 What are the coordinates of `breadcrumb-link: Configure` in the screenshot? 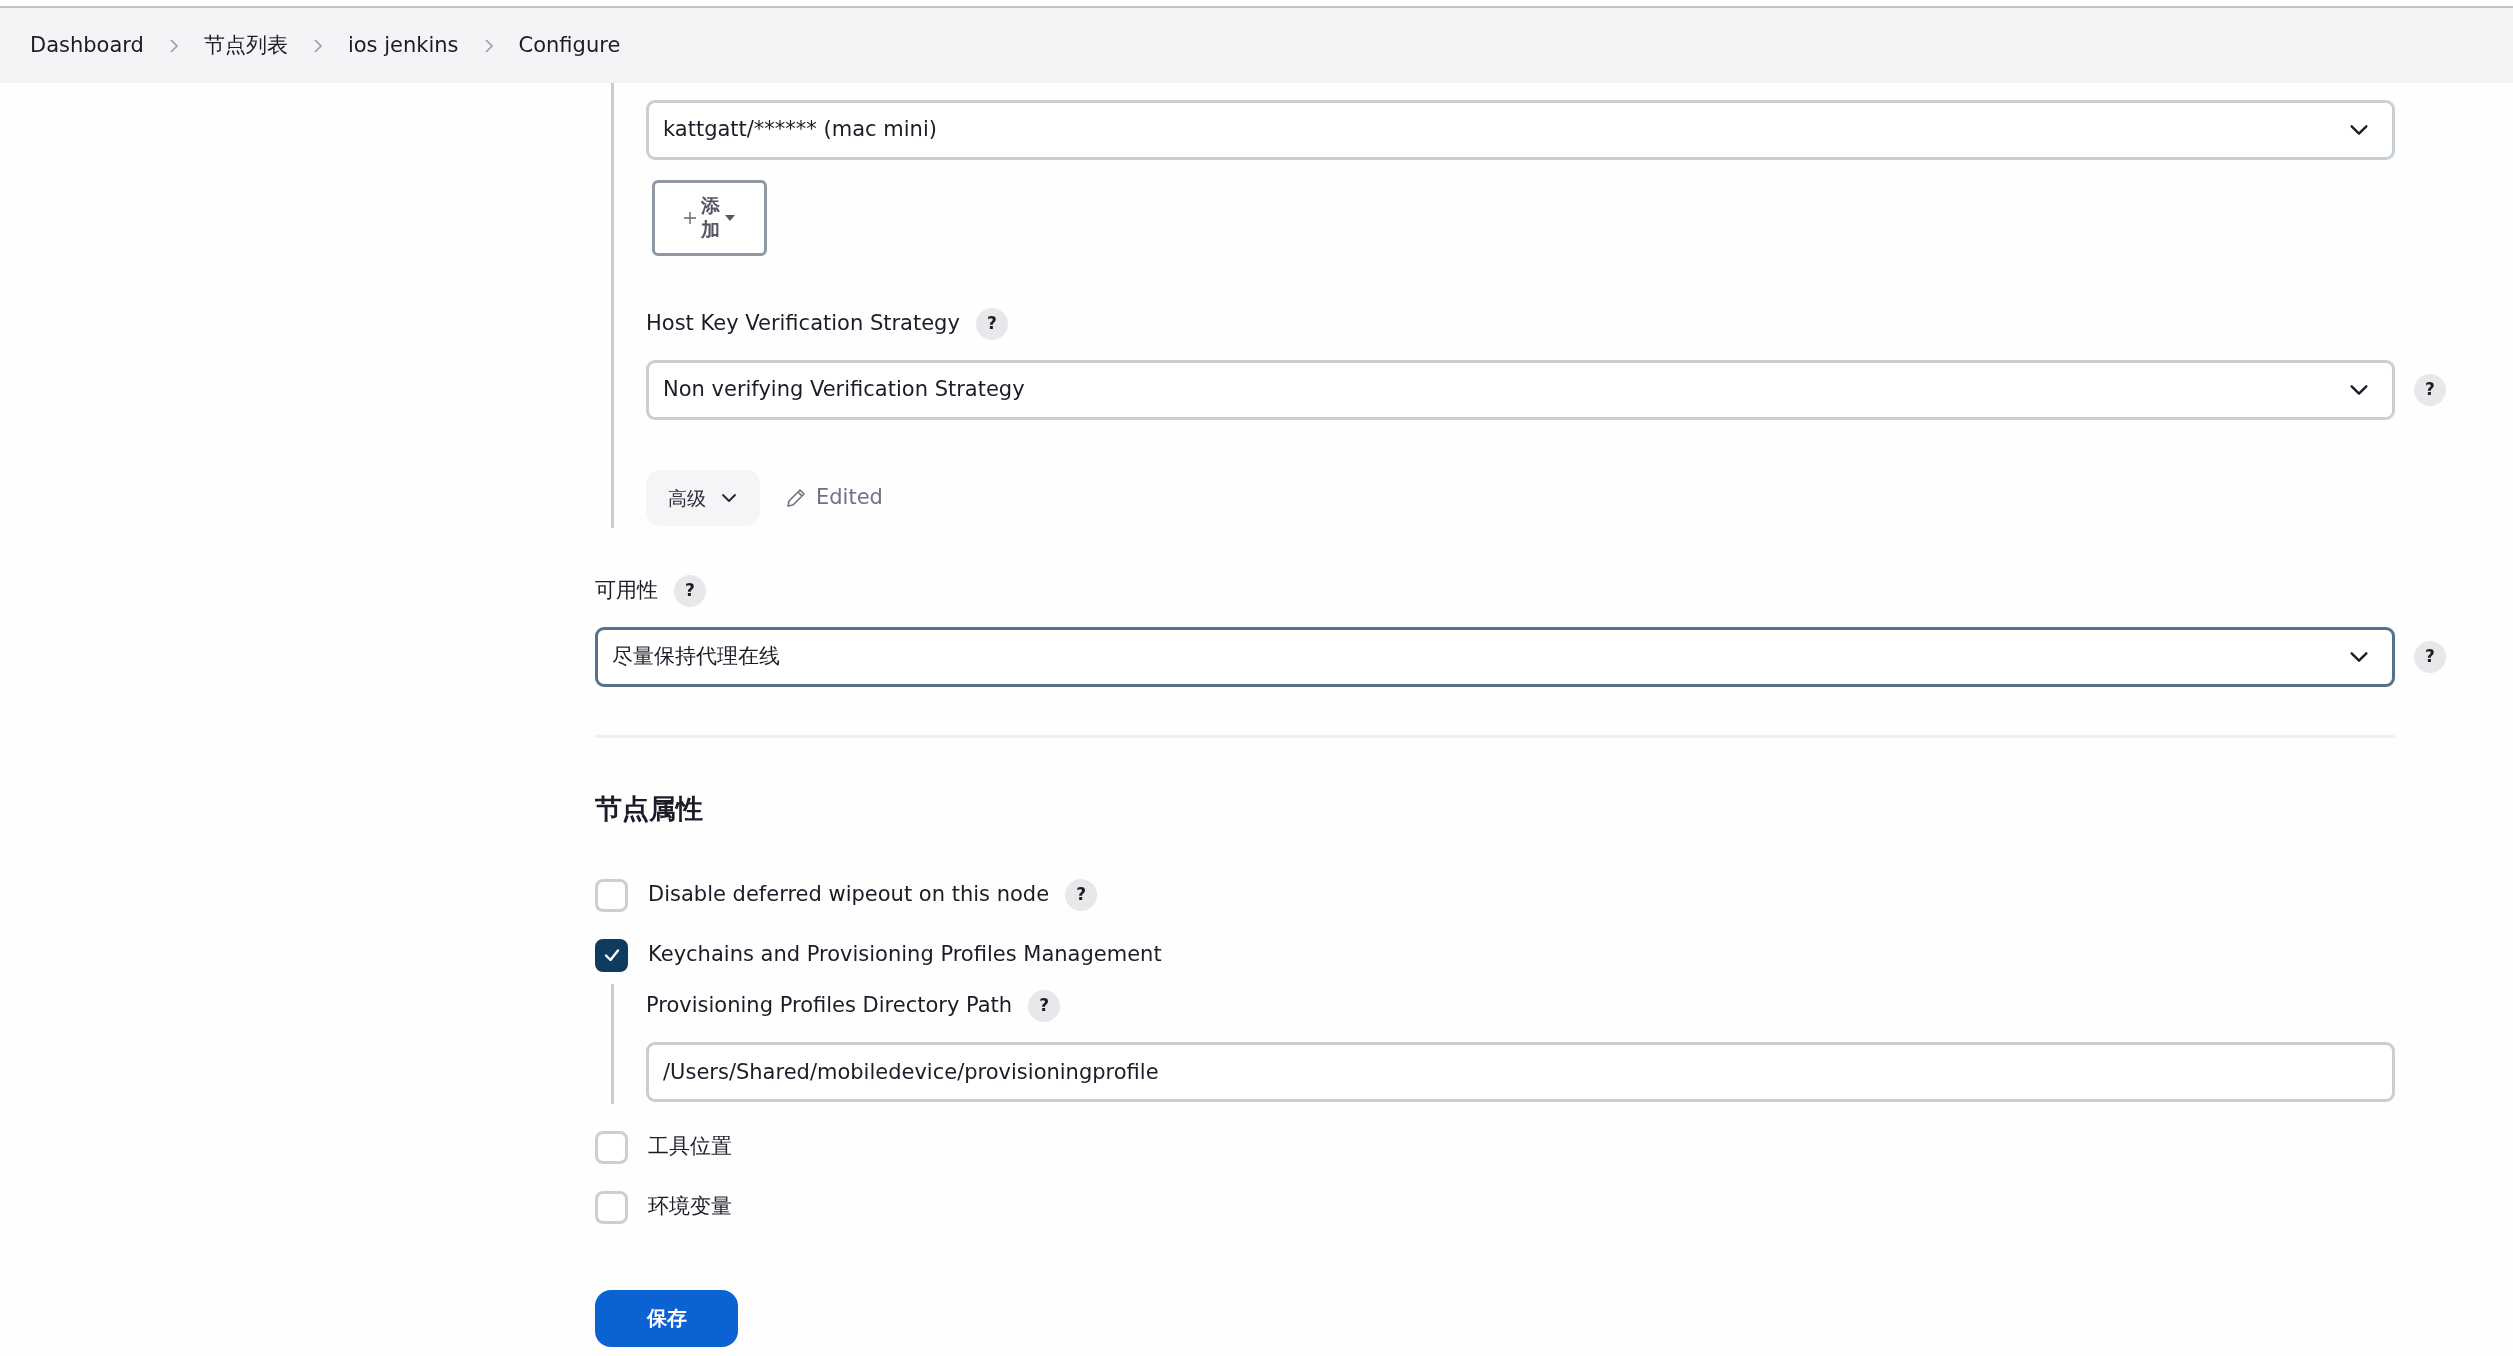 It's located at (569, 45).